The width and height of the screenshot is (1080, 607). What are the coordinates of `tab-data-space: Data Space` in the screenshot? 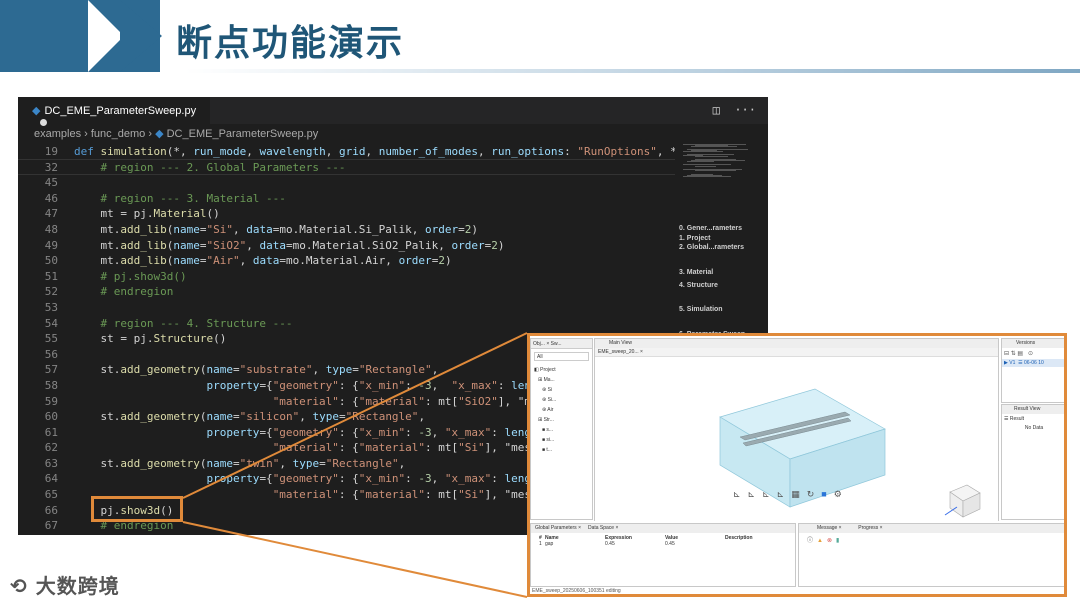 It's located at (601, 528).